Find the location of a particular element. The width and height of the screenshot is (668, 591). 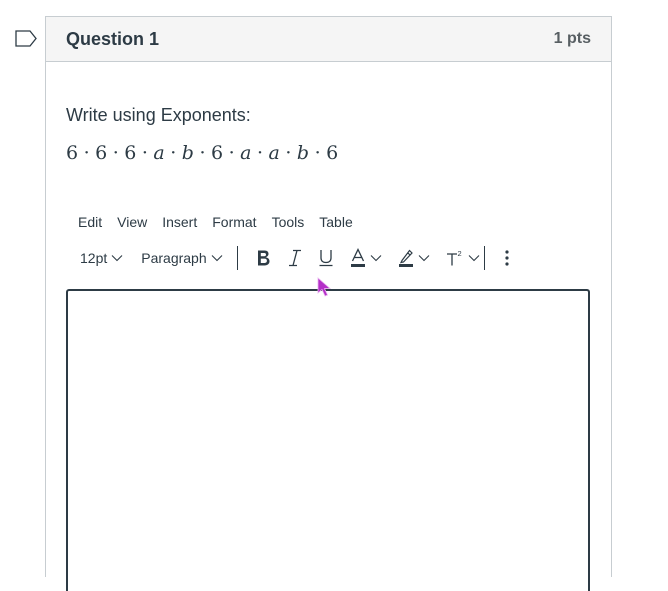

math-expression: 6 · 6 · 6 · a · b · 6 · a · a · b · 6 is located at coordinates (328, 153).